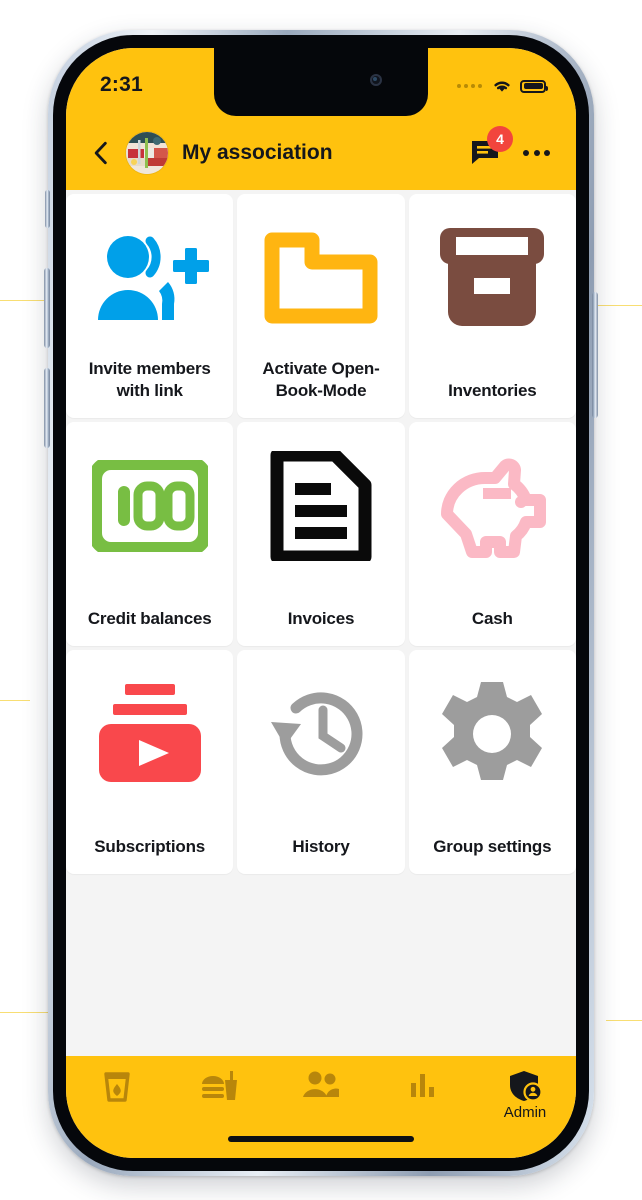  I want to click on nav-item-stats, so click(423, 1085).